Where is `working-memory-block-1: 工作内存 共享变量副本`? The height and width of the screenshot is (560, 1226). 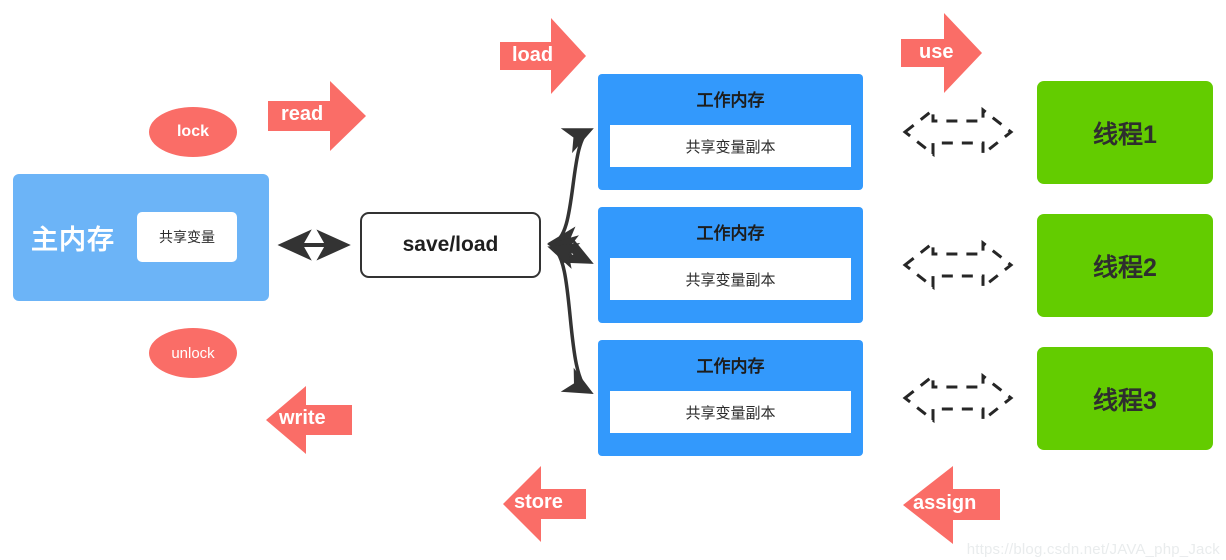 working-memory-block-1: 工作内存 共享变量副本 is located at coordinates (730, 132).